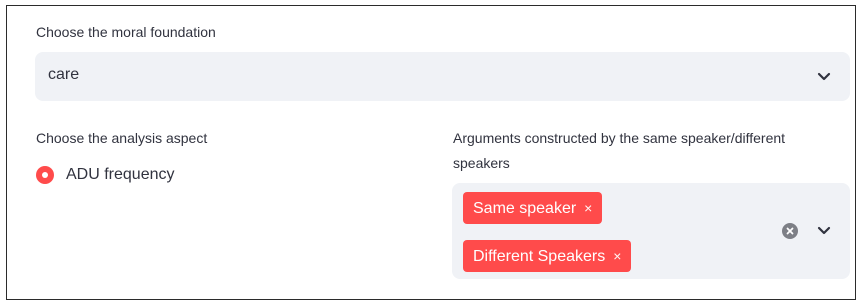  What do you see at coordinates (122, 138) in the screenshot?
I see `aspect-radio-label: Choose the analysis aspect` at bounding box center [122, 138].